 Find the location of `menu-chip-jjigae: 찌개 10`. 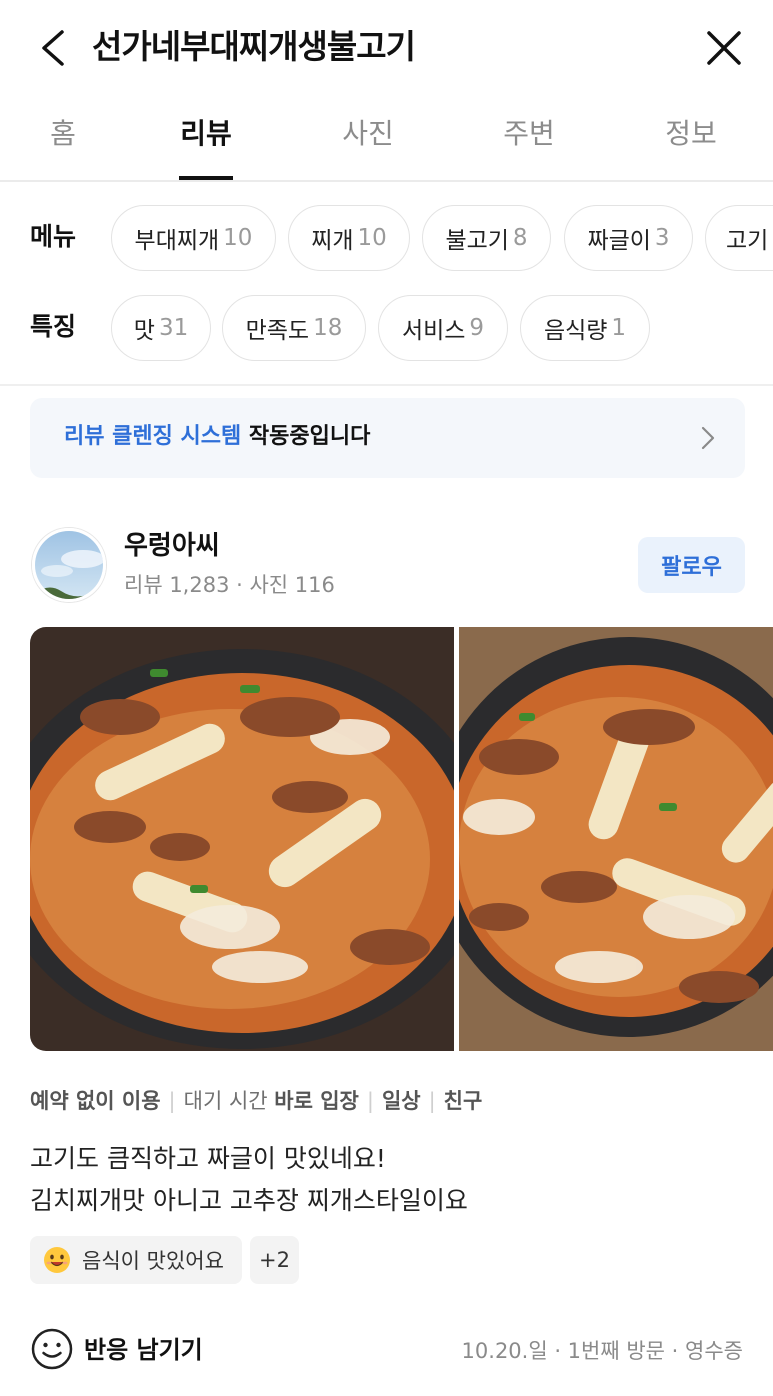

menu-chip-jjigae: 찌개 10 is located at coordinates (349, 238).